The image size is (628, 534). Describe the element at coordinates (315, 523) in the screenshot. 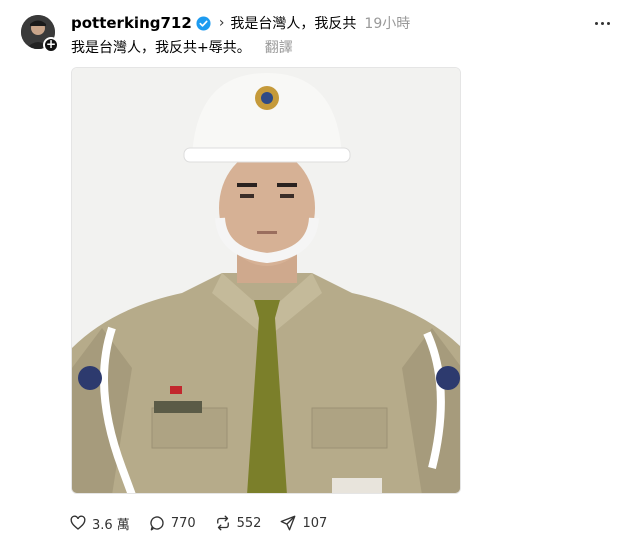

I see `share-count: 107` at that location.